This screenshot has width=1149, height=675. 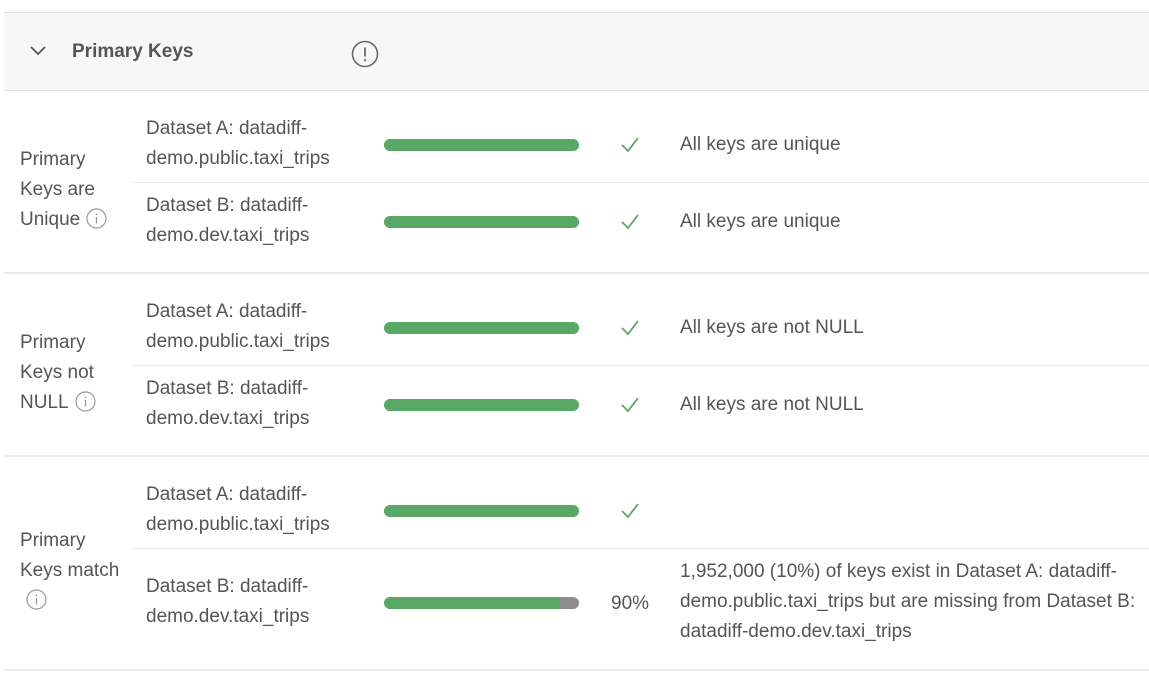 I want to click on section-title: Primary Keys, so click(x=133, y=51).